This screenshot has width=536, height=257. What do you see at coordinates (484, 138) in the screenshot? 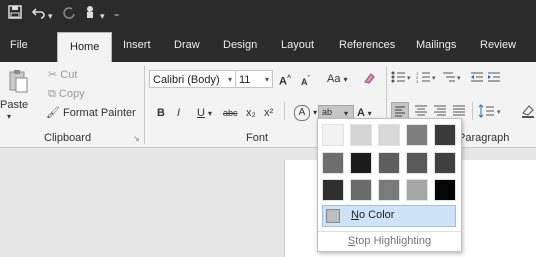
I see `paragraph-group-label: Paragraph` at bounding box center [484, 138].